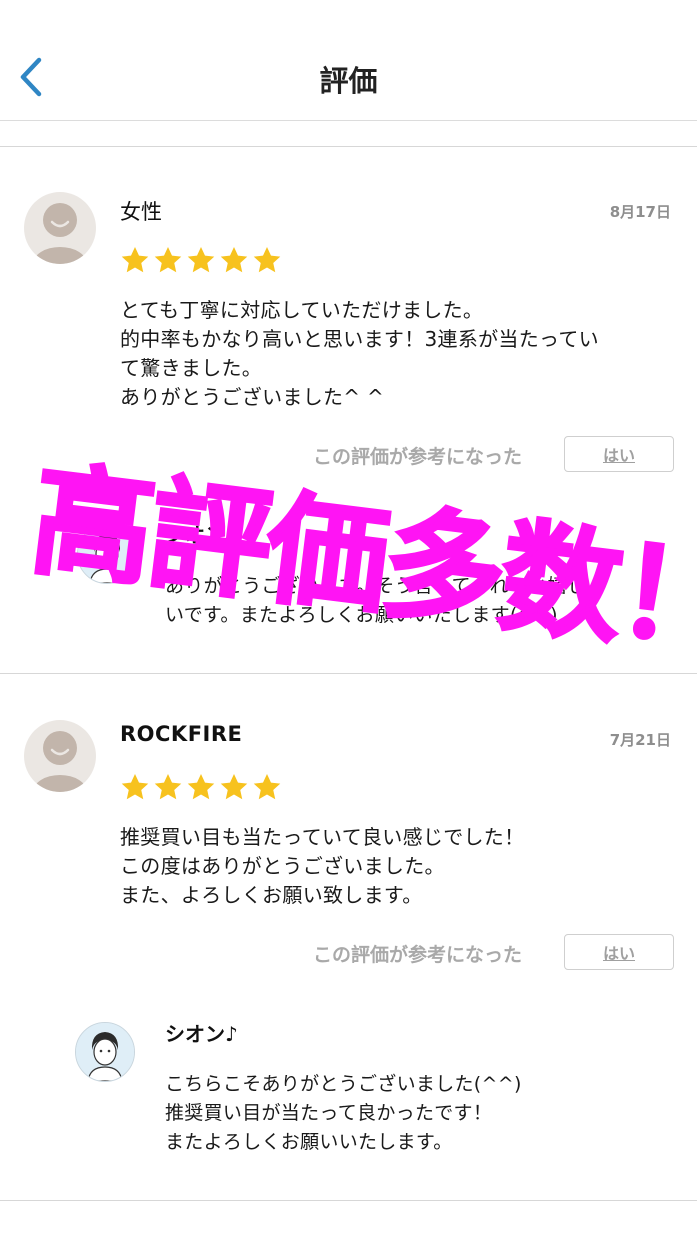 This screenshot has width=697, height=1240. What do you see at coordinates (181, 734) in the screenshot?
I see `reviewer-name: ROCKFIRE` at bounding box center [181, 734].